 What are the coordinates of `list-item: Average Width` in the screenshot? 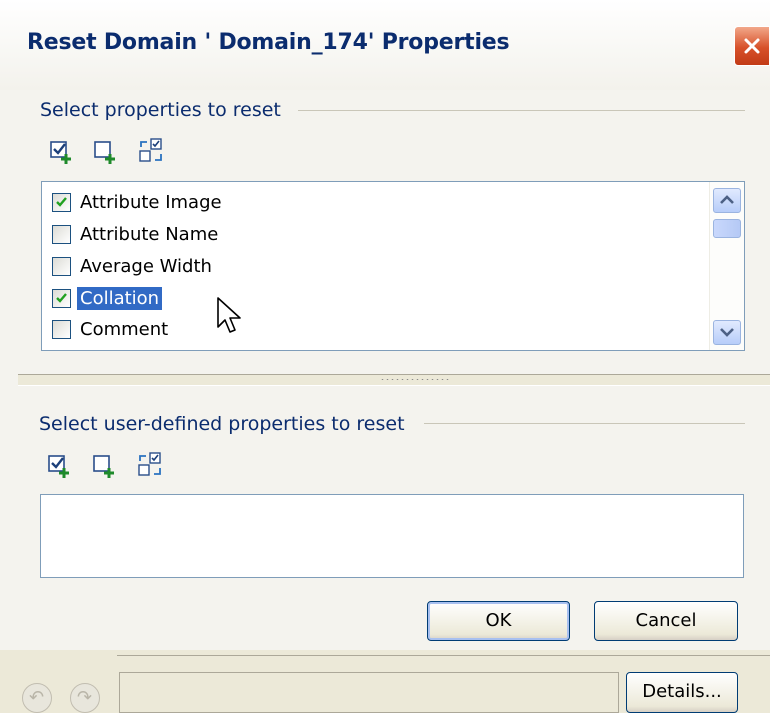 It's located at (133, 266).